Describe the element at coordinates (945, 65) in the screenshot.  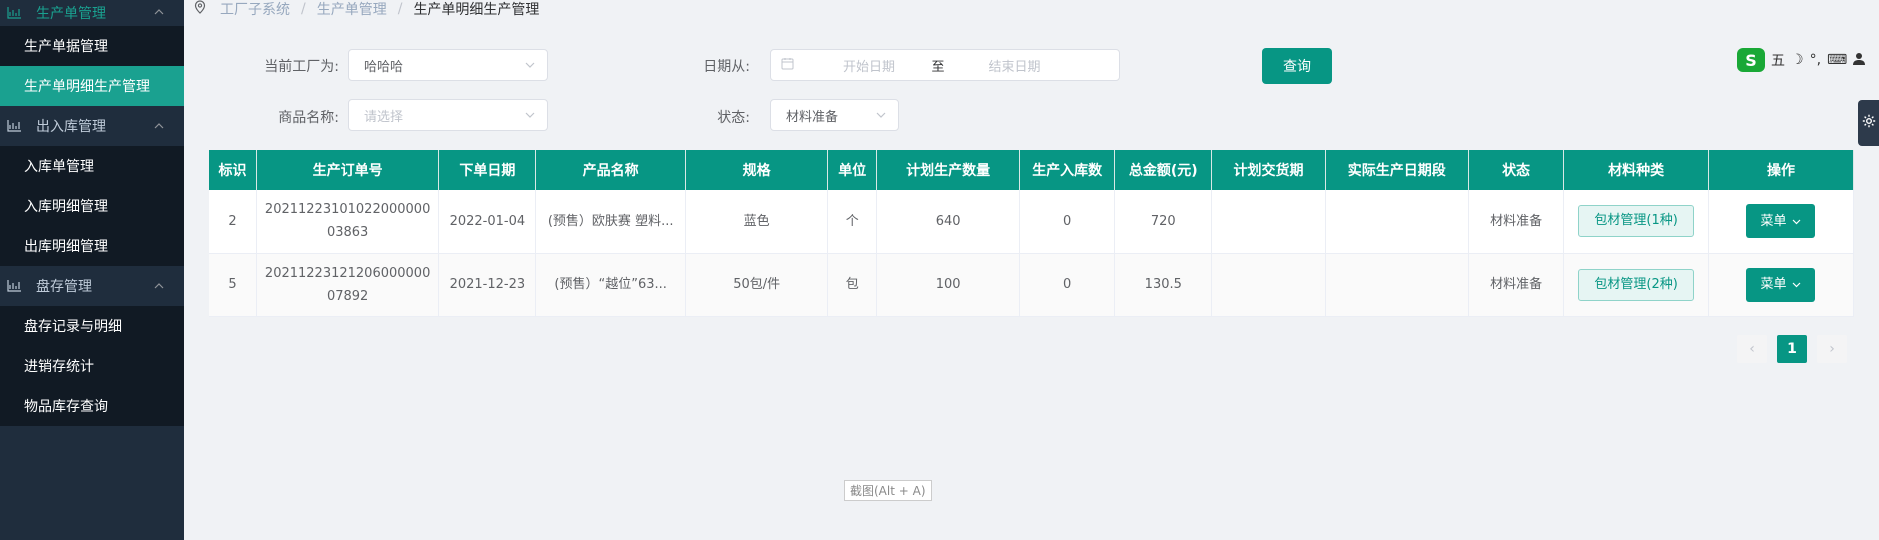
I see `date-range-picker: 开始日期 至 结束日期` at that location.